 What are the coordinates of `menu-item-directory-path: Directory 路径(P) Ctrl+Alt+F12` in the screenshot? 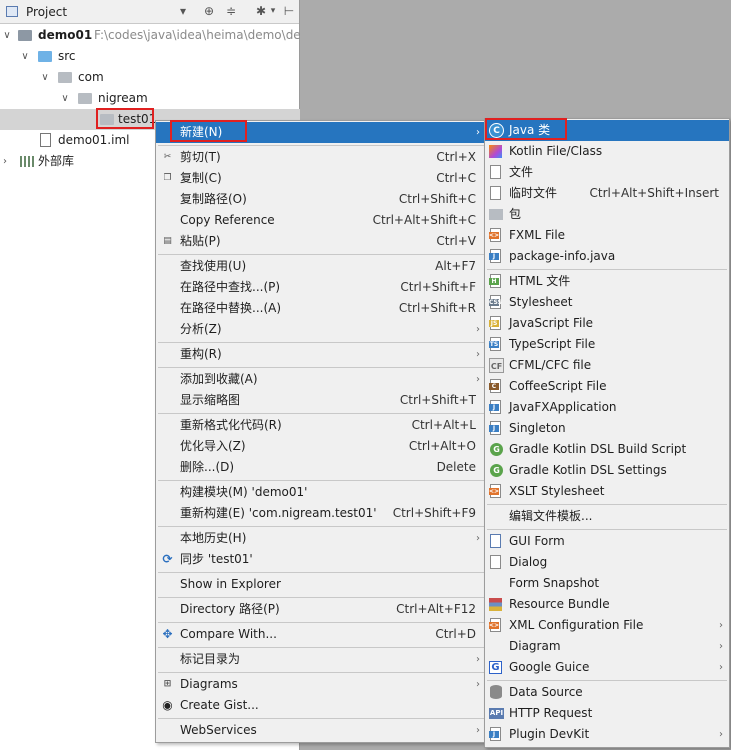 It's located at (321, 609).